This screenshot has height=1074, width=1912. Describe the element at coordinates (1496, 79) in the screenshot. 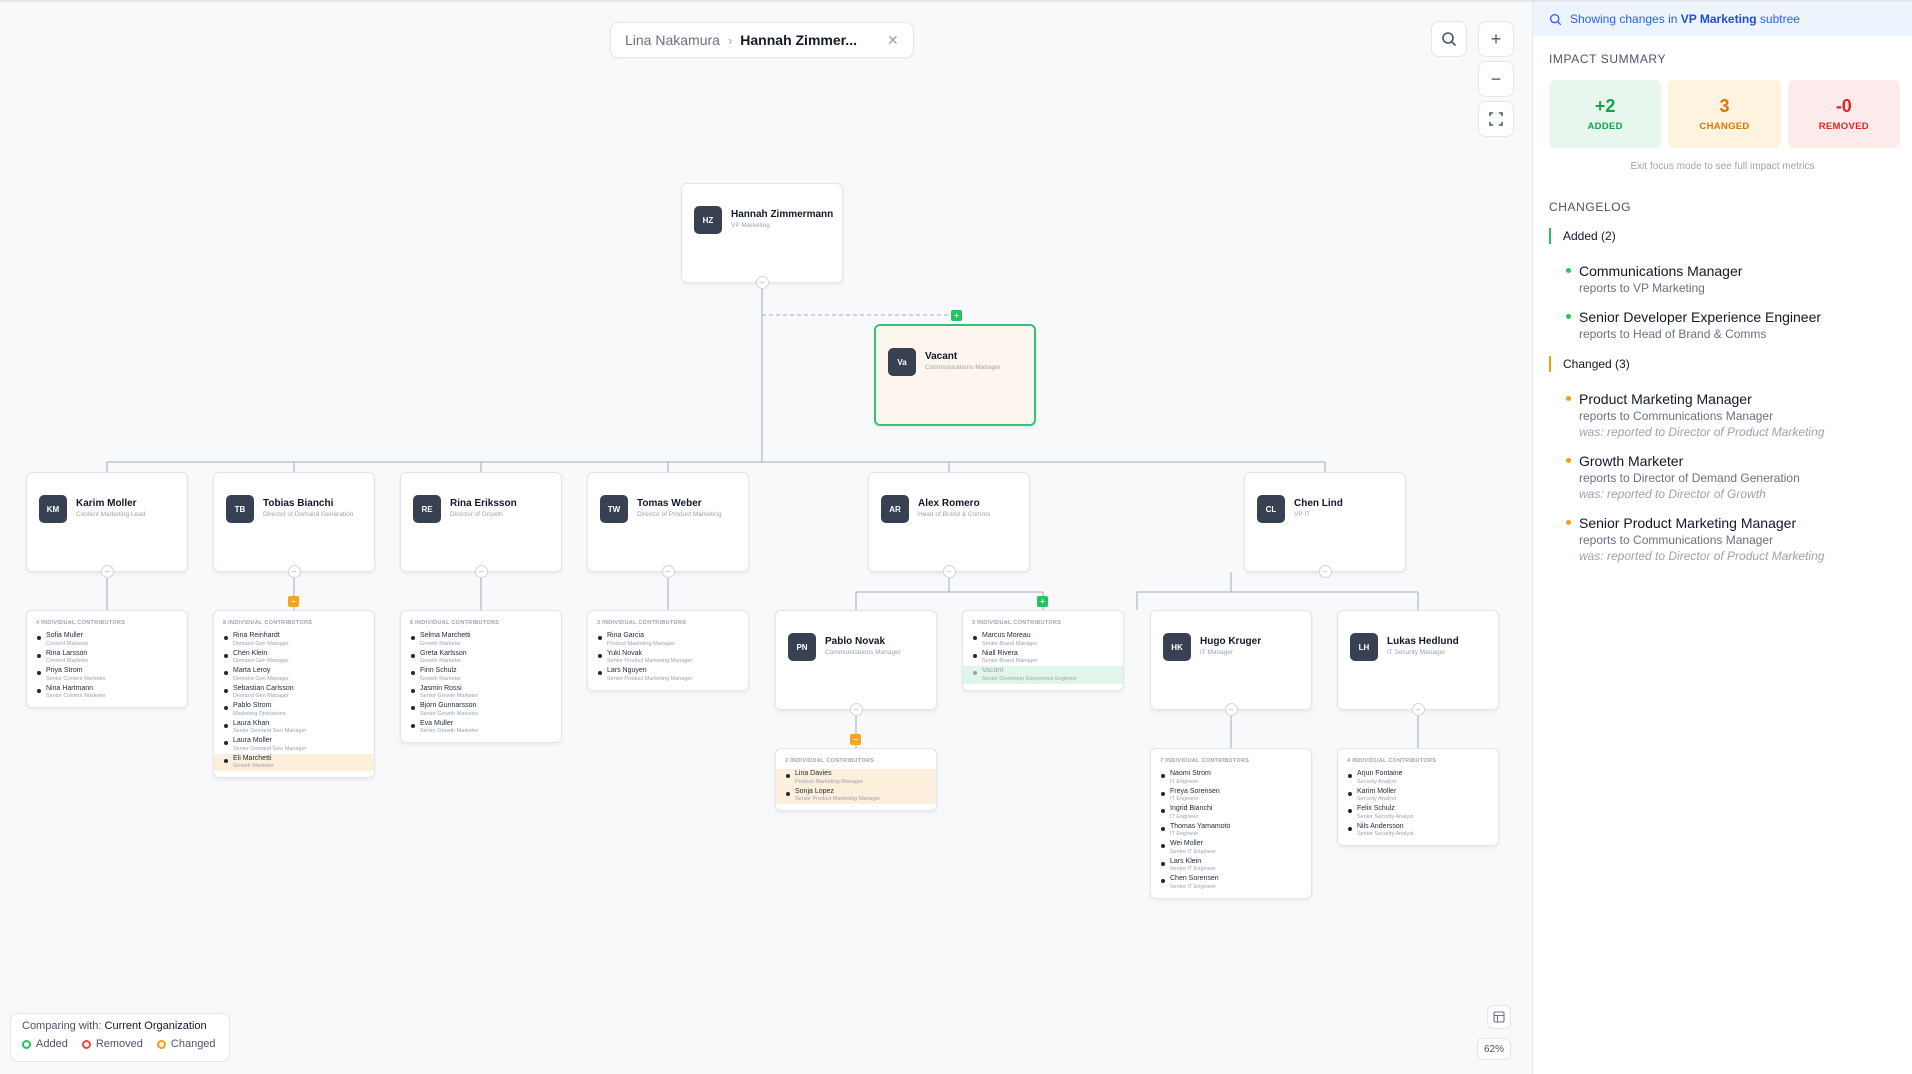

I see `zoom-out-button: −` at that location.